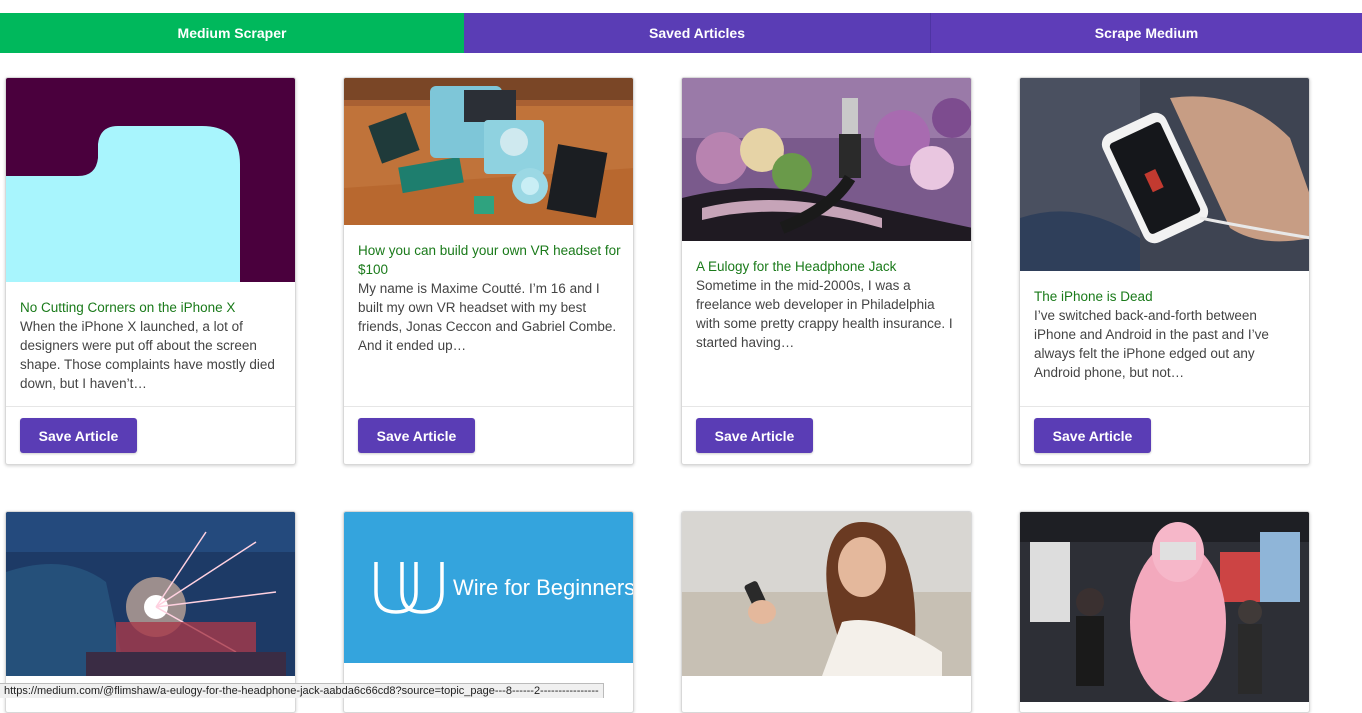 Image resolution: width=1362 pixels, height=713 pixels. What do you see at coordinates (232, 33) in the screenshot?
I see `nav-brand: Medium Scraper` at bounding box center [232, 33].